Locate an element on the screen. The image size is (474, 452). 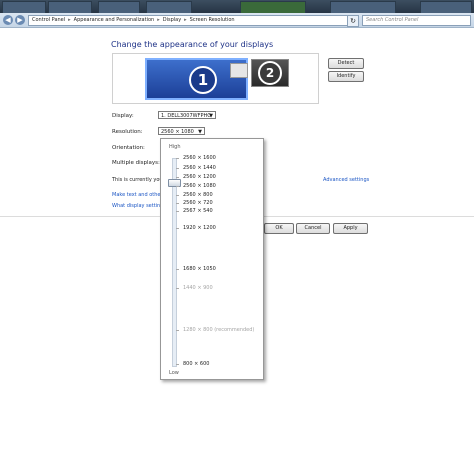
monitor-number: 1 is located at coordinates (203, 80).